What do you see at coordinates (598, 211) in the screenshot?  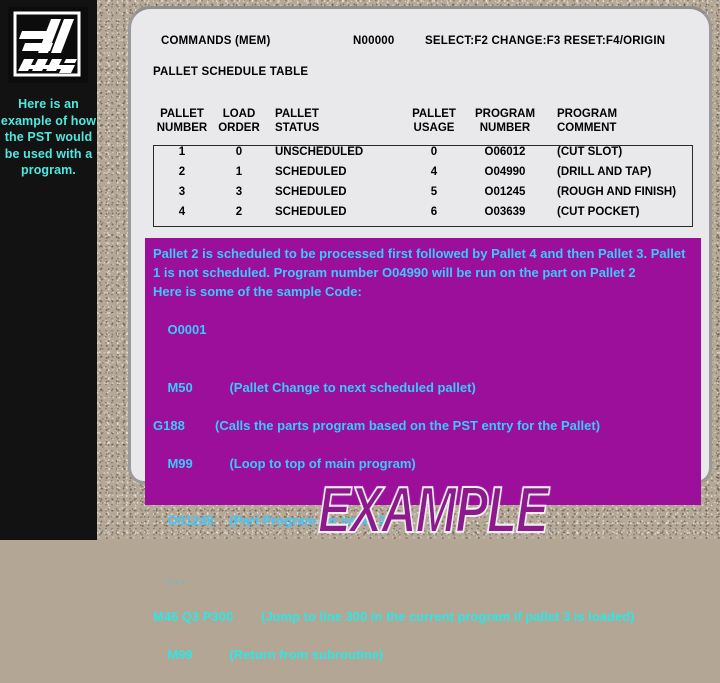 I see `cell-program-comment: (CUT POCKET)` at bounding box center [598, 211].